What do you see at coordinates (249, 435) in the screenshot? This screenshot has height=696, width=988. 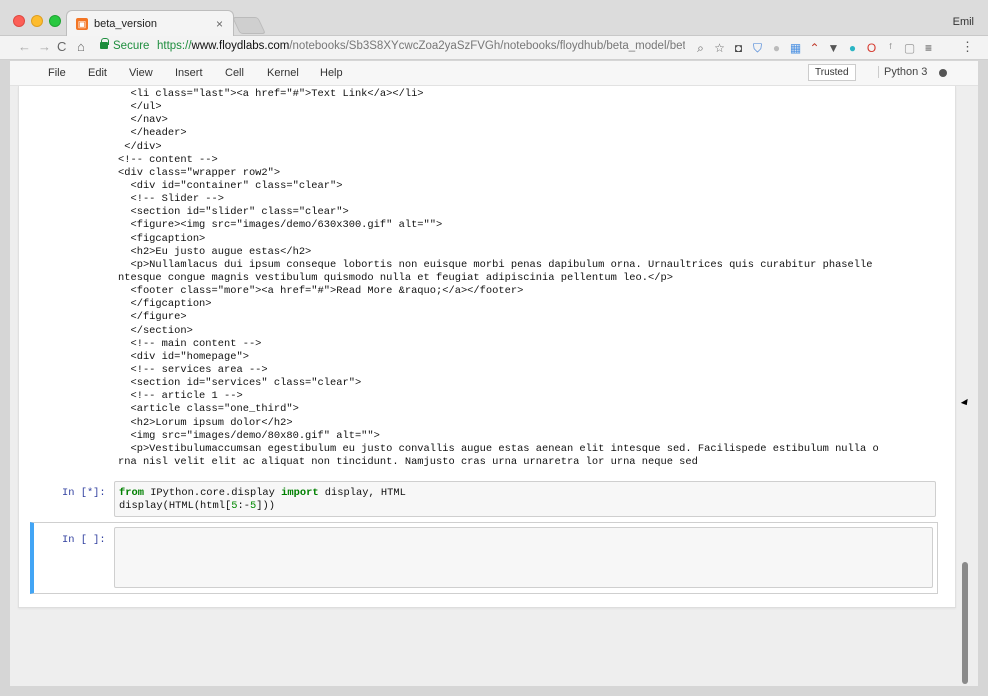 I see `output-line: <img src="images/demo/80x80.gif" alt="">` at bounding box center [249, 435].